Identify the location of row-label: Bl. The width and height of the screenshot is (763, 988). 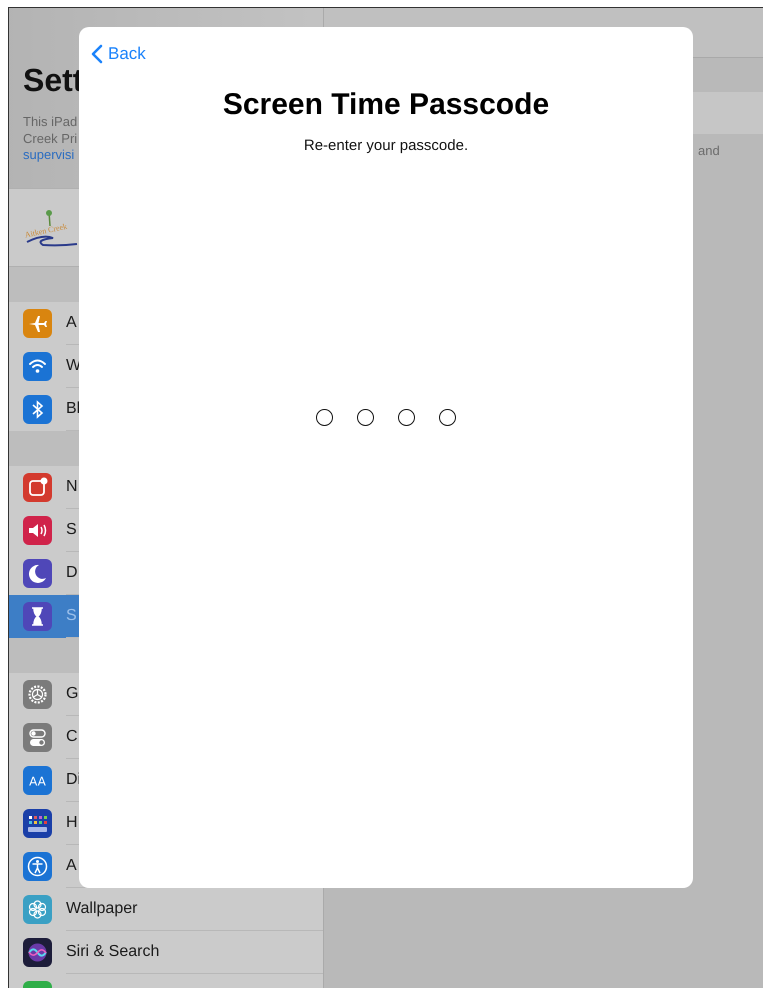
(73, 409).